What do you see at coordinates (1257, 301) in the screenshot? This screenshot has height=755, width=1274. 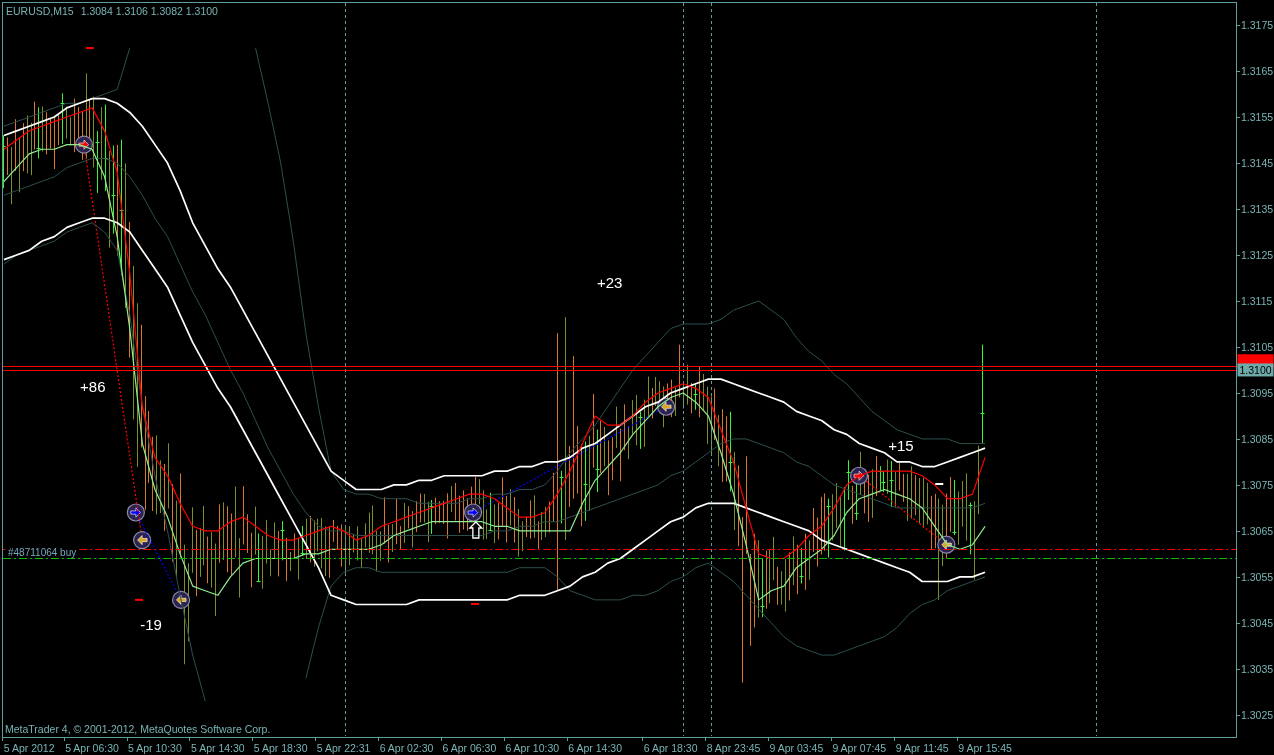 I see `price-axis-label: 1.3115` at bounding box center [1257, 301].